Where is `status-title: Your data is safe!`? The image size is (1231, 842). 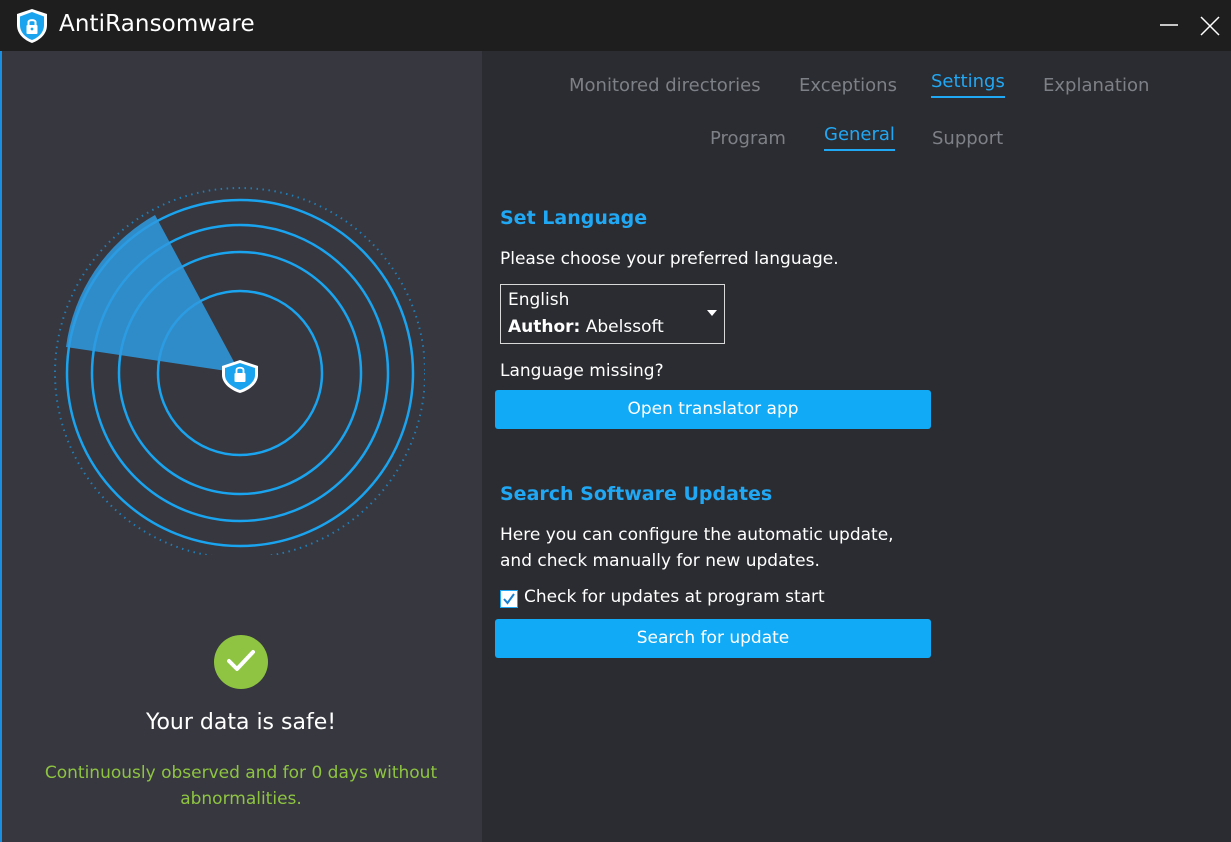 status-title: Your data is safe! is located at coordinates (241, 722).